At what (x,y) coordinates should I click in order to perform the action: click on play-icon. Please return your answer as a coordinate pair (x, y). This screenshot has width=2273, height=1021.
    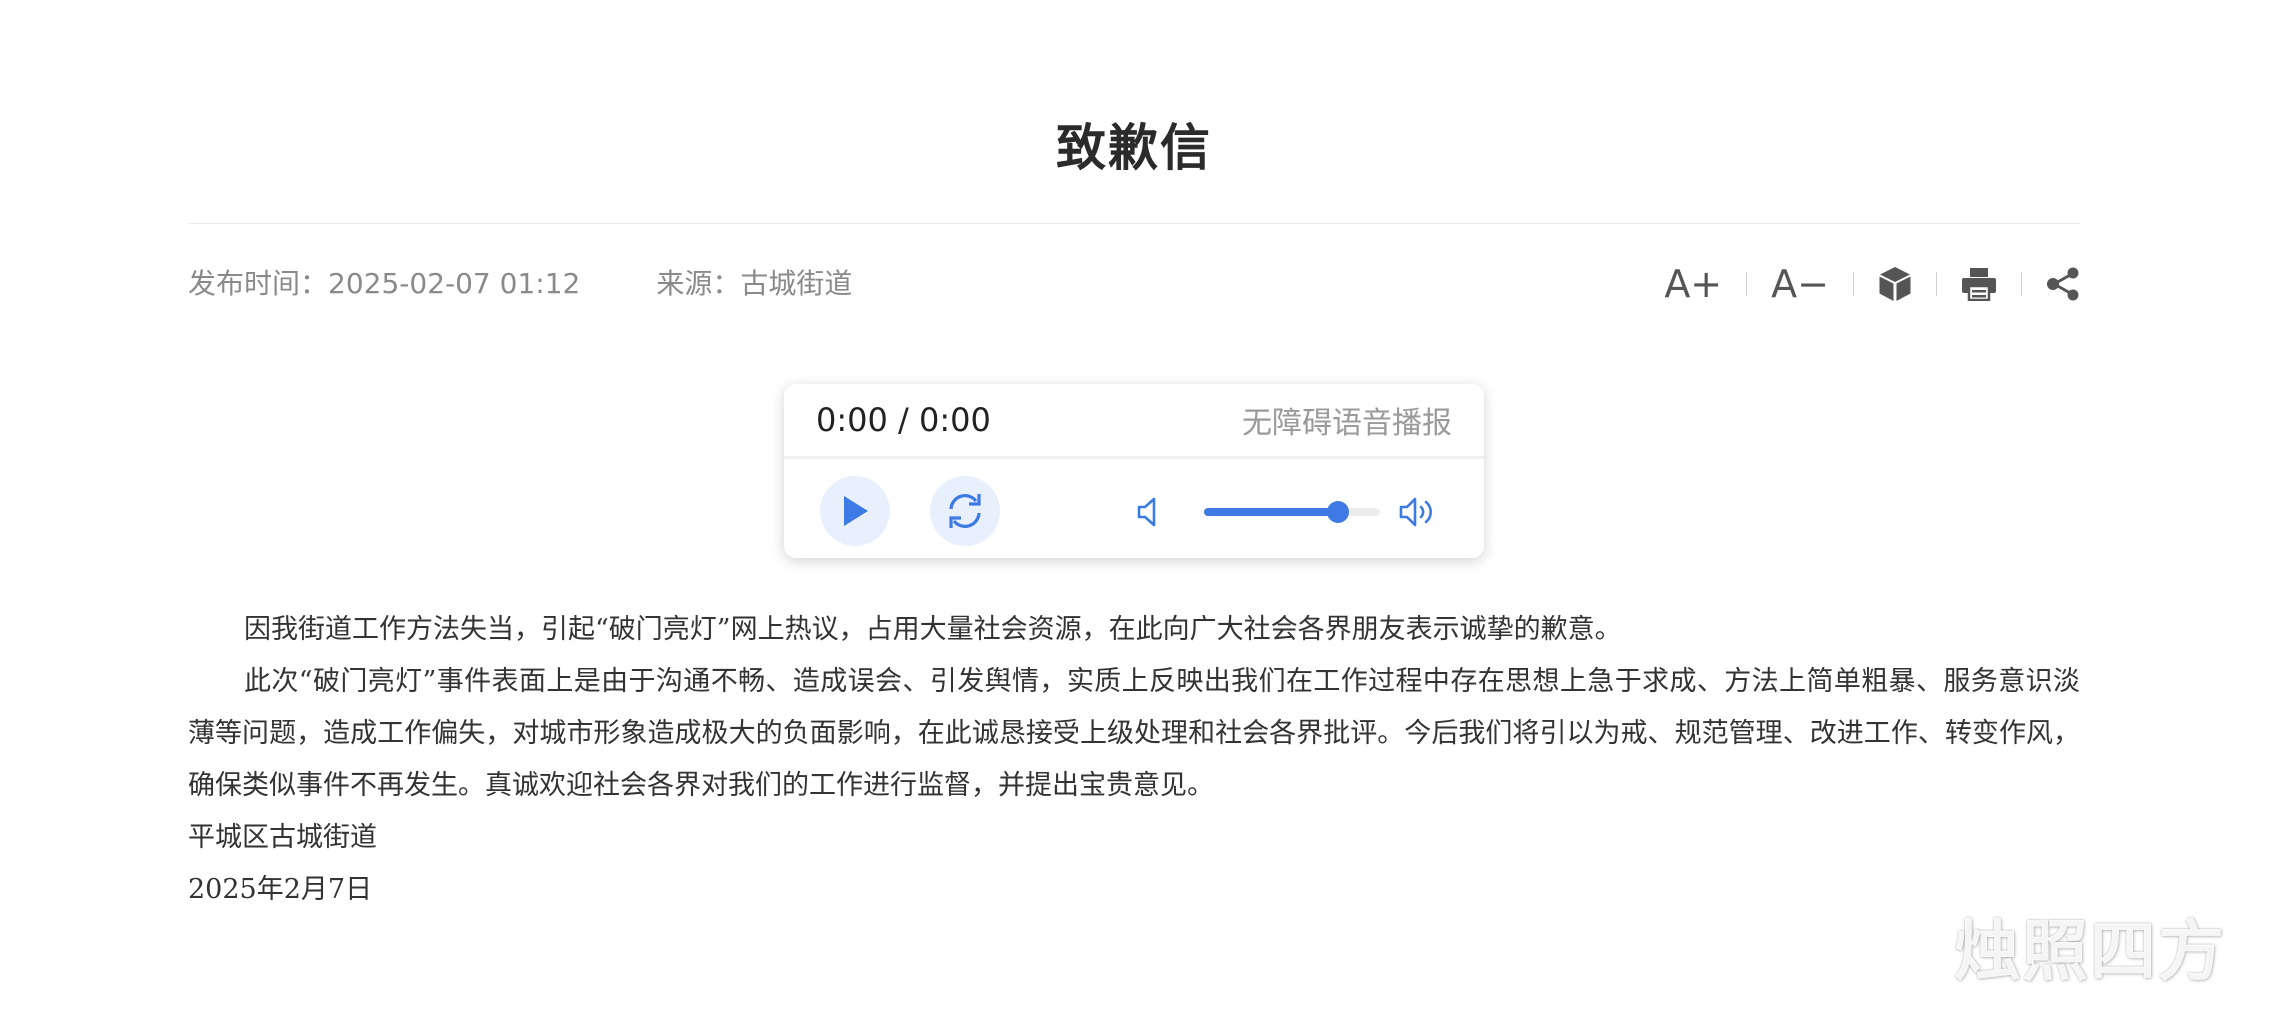
    Looking at the image, I should click on (856, 511).